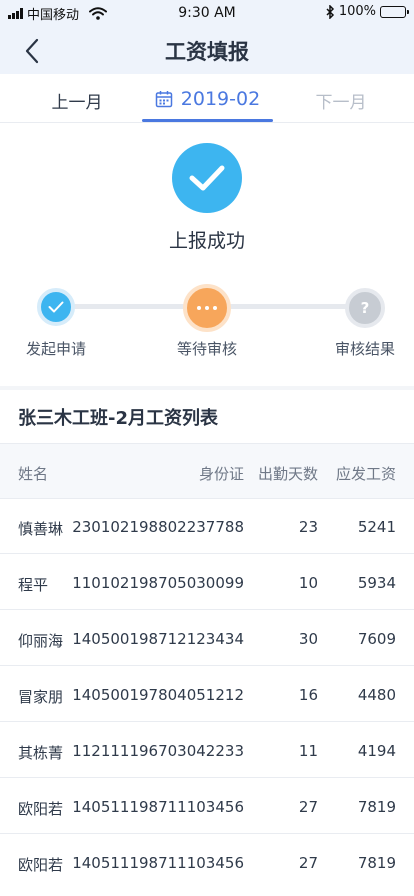  I want to click on ellipsis-icon, so click(207, 308).